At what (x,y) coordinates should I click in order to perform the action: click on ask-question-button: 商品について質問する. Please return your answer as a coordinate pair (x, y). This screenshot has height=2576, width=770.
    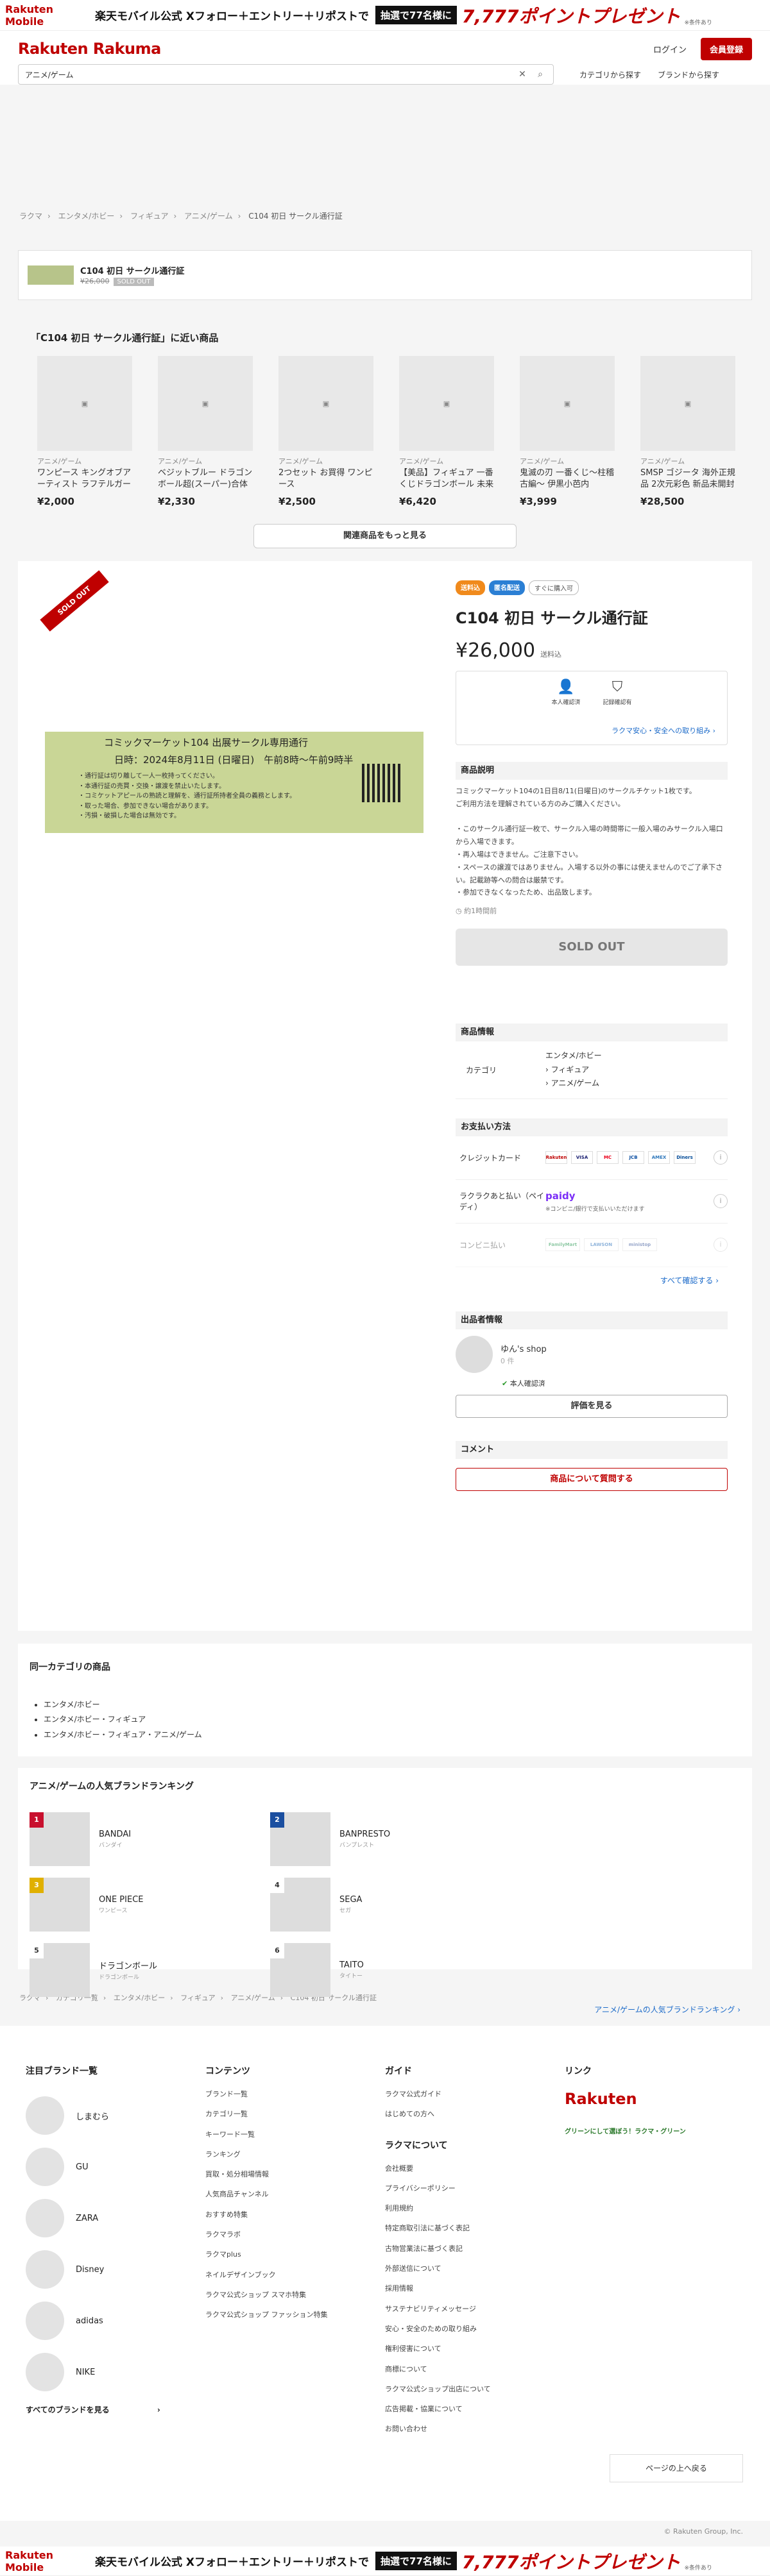
    Looking at the image, I should click on (592, 1479).